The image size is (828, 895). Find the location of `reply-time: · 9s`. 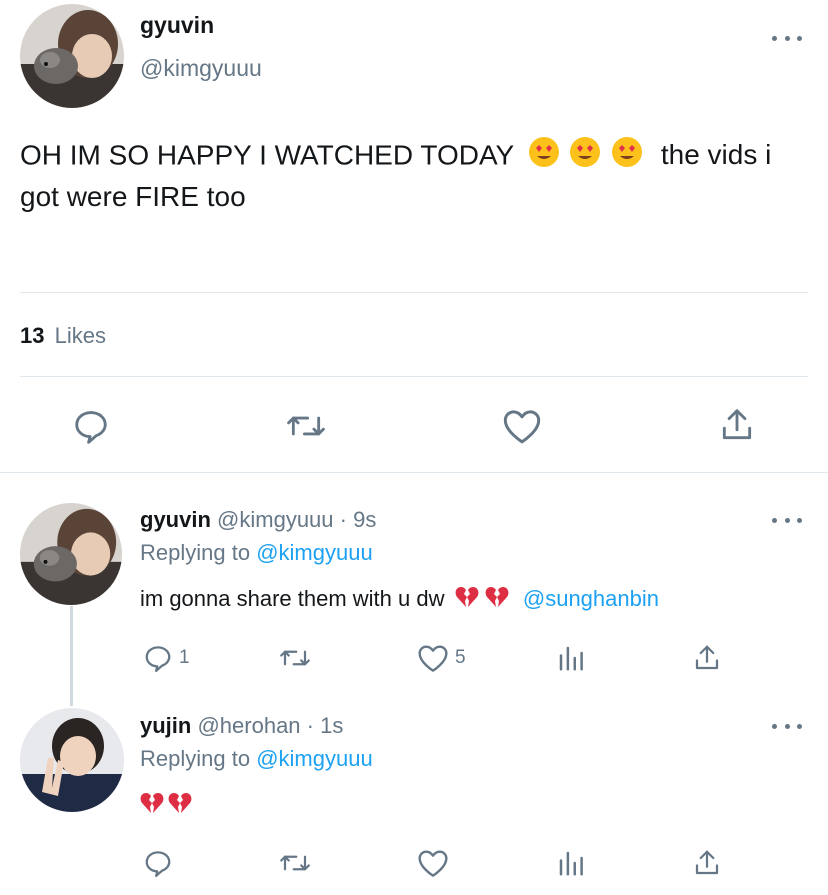

reply-time: · 9s is located at coordinates (358, 519).